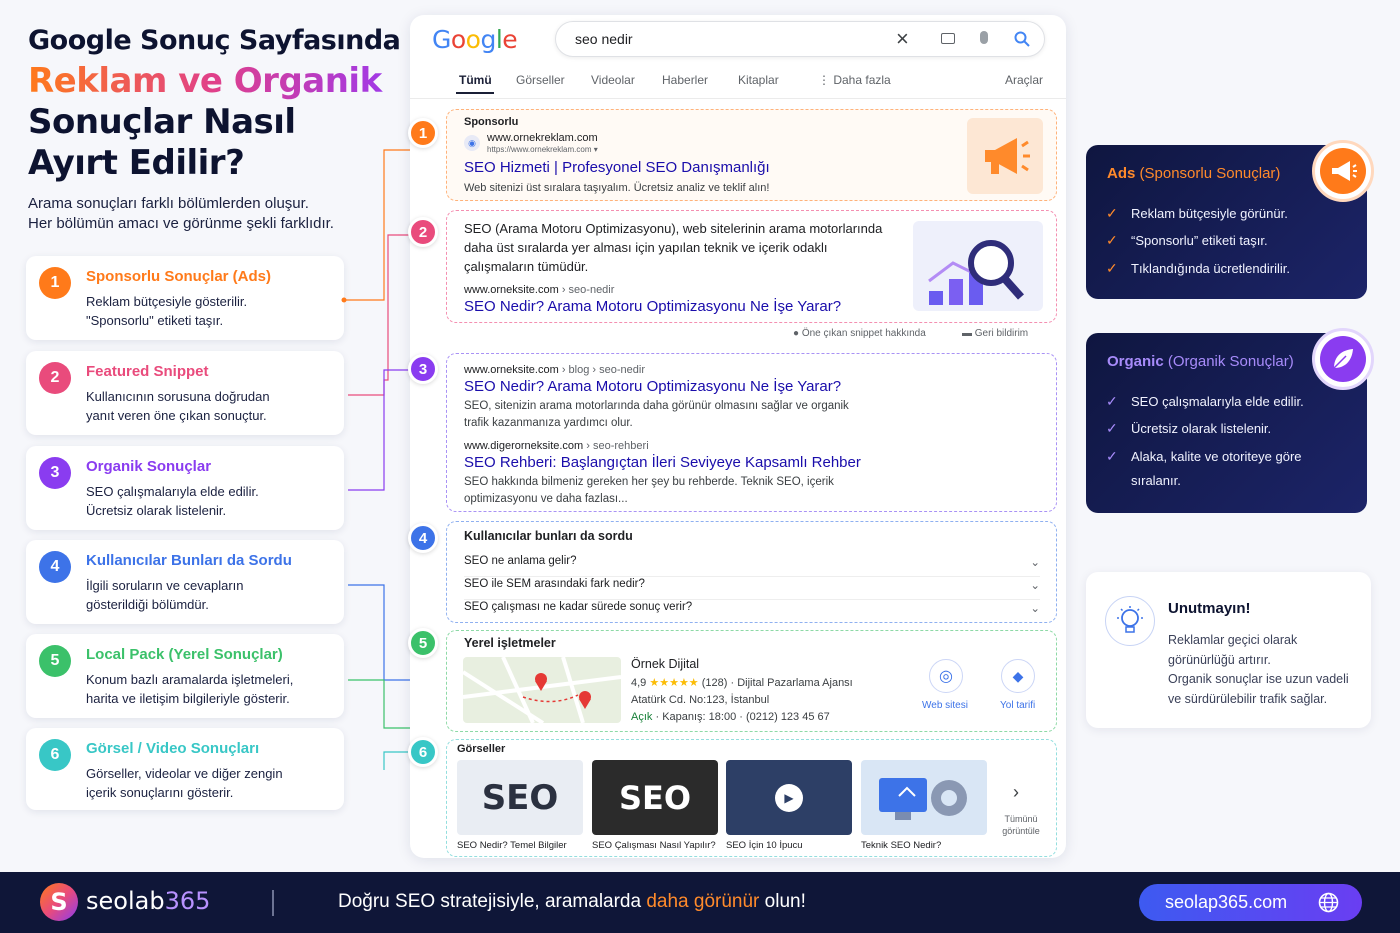 The width and height of the screenshot is (1400, 933). Describe the element at coordinates (162, 122) in the screenshot. I see `title-line-3: Sonuçlar Nasıl` at that location.